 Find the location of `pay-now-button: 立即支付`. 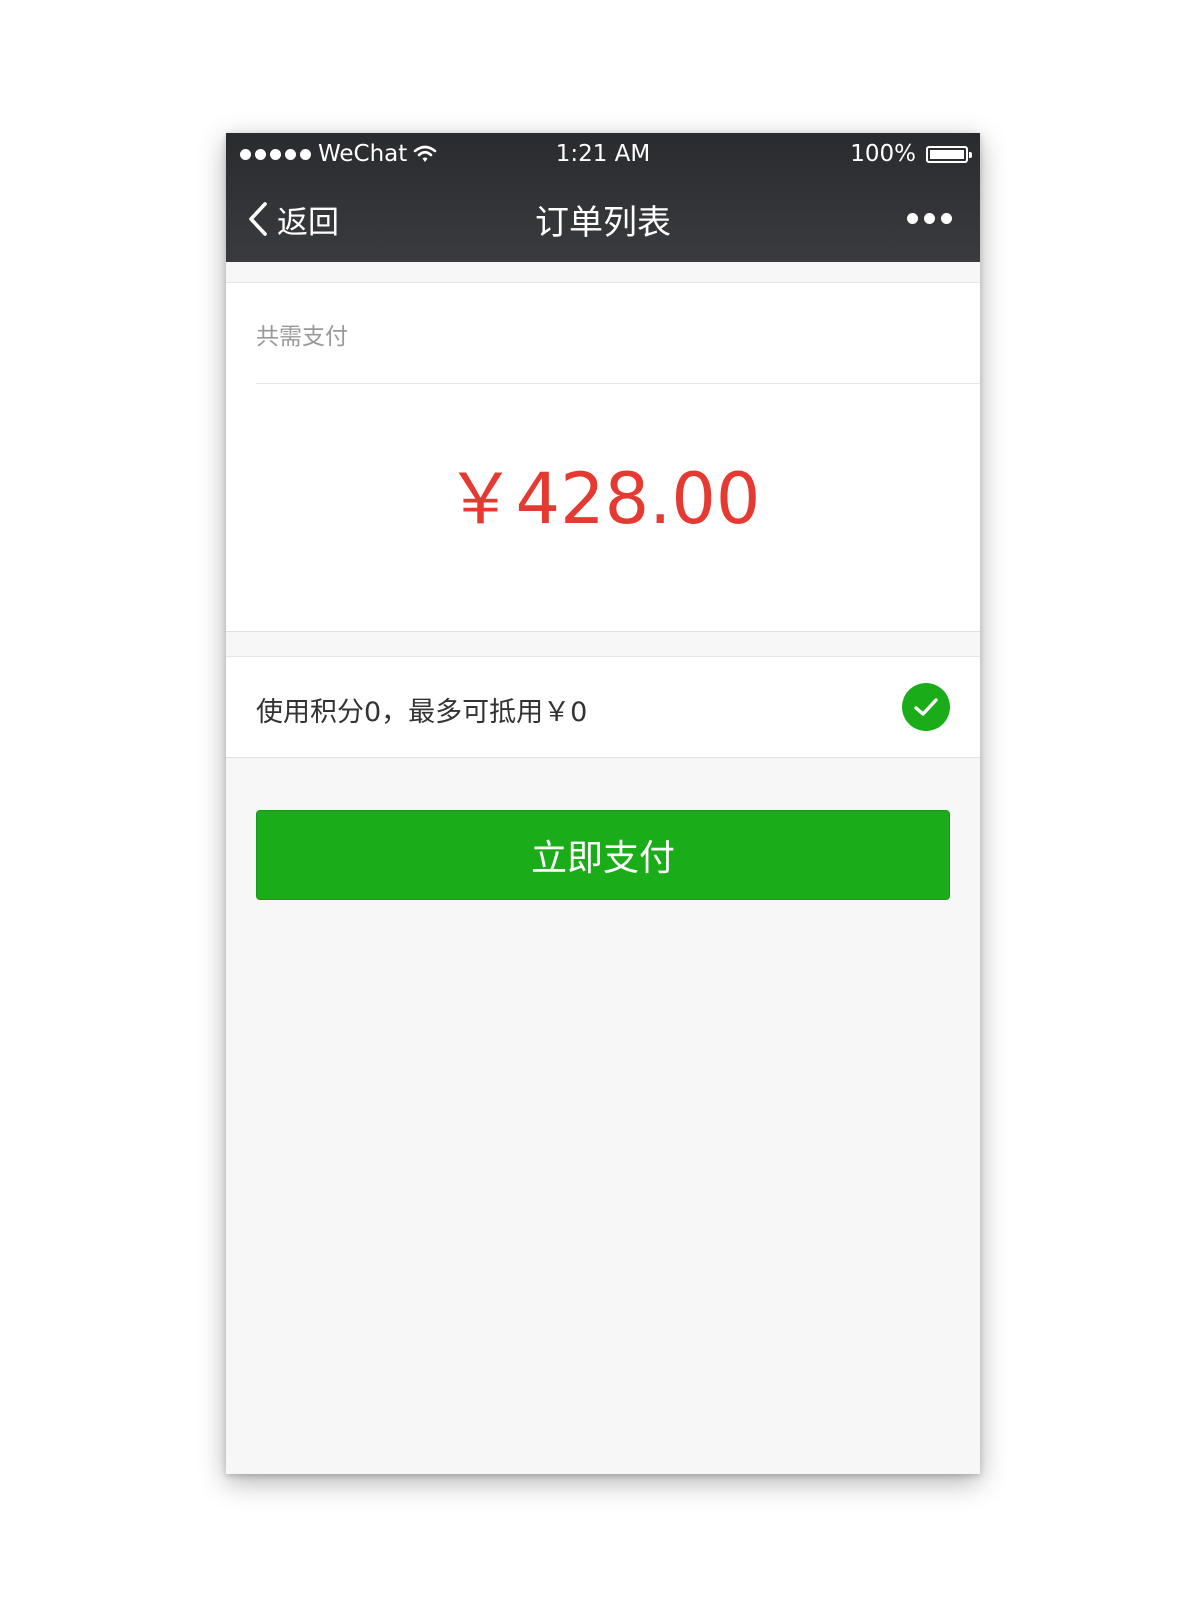

pay-now-button: 立即支付 is located at coordinates (603, 855).